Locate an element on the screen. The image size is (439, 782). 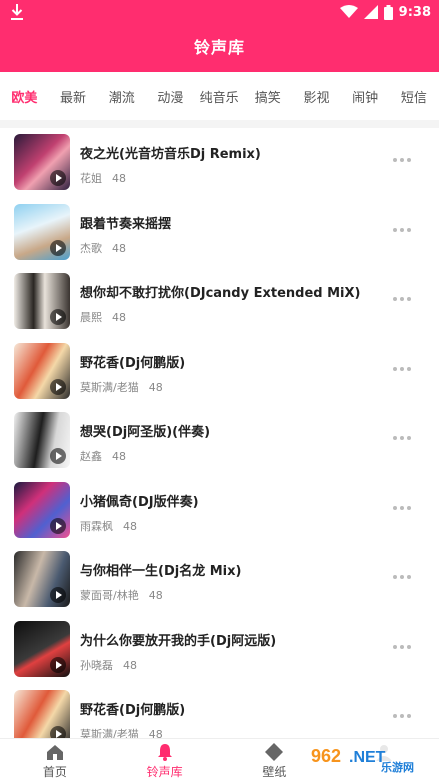
battery-icon is located at coordinates (388, 12).